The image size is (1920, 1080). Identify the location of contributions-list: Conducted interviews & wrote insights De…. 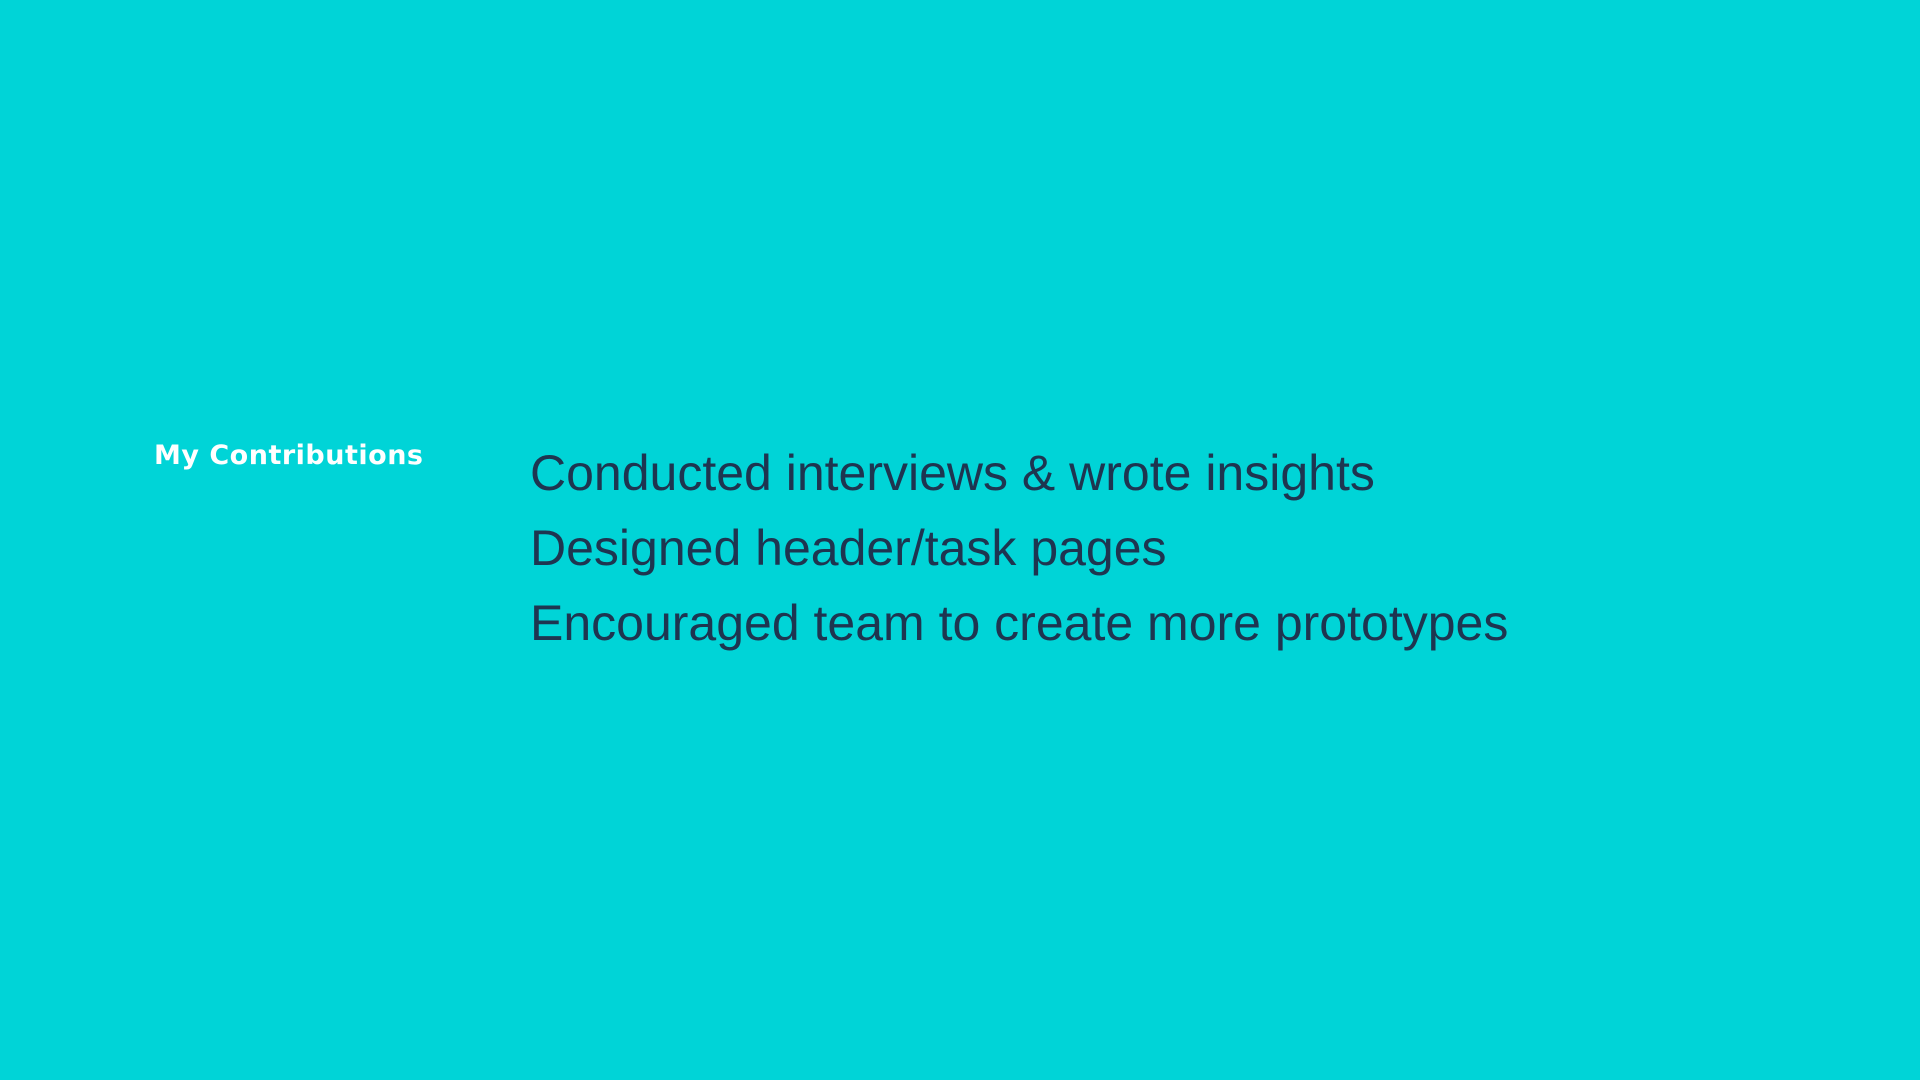
(1019, 548).